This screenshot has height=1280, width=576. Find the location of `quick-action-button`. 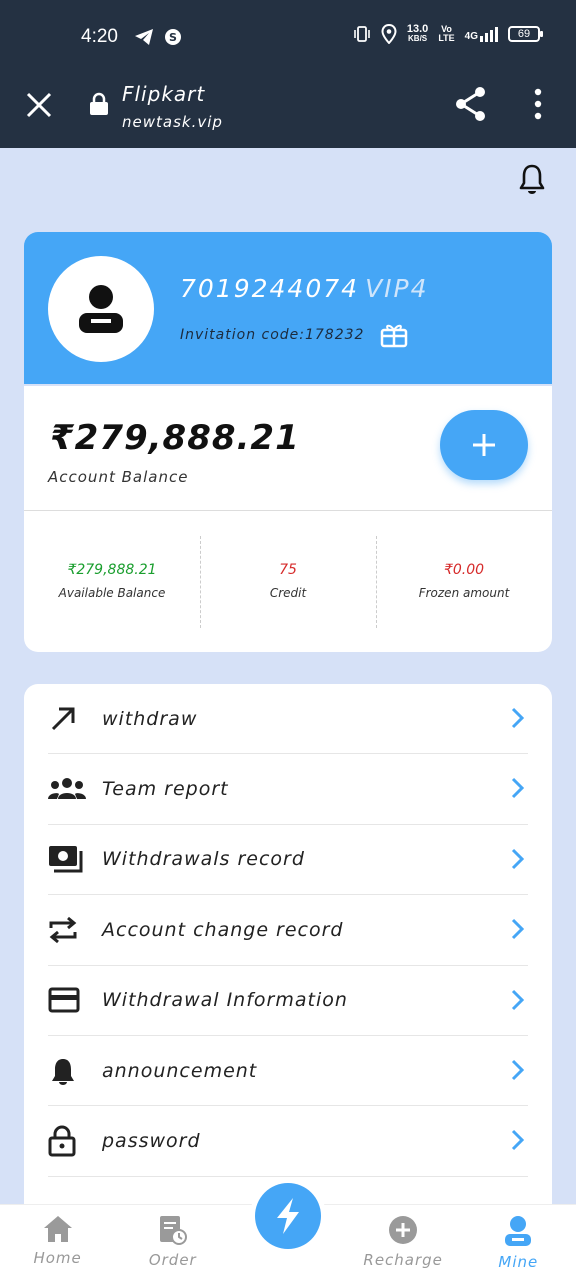

quick-action-button is located at coordinates (288, 1216).